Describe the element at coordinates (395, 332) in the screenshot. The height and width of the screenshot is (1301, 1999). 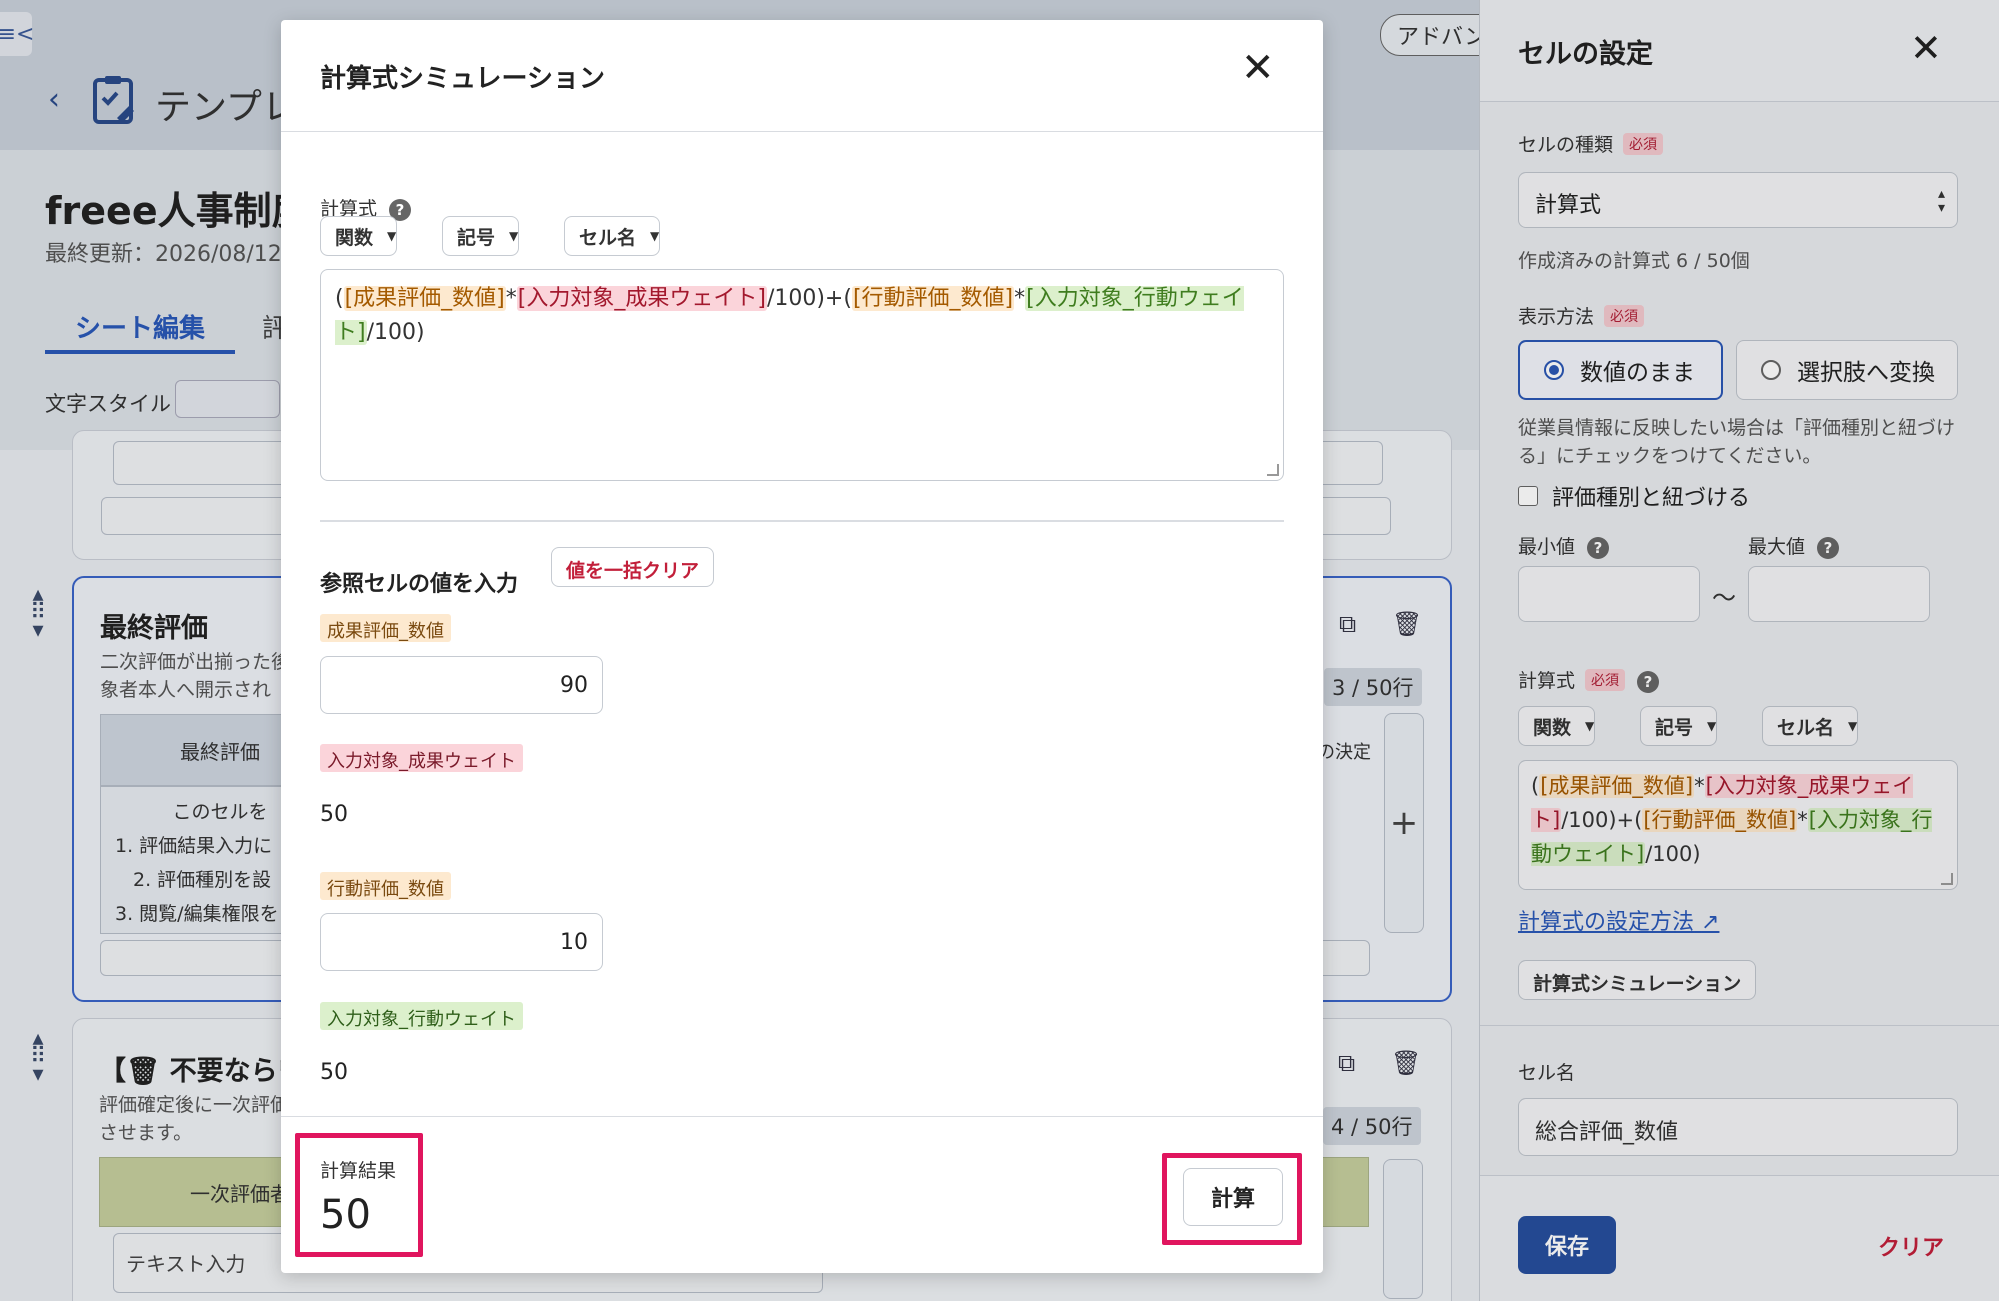
I see `formula-operator: /100)` at that location.